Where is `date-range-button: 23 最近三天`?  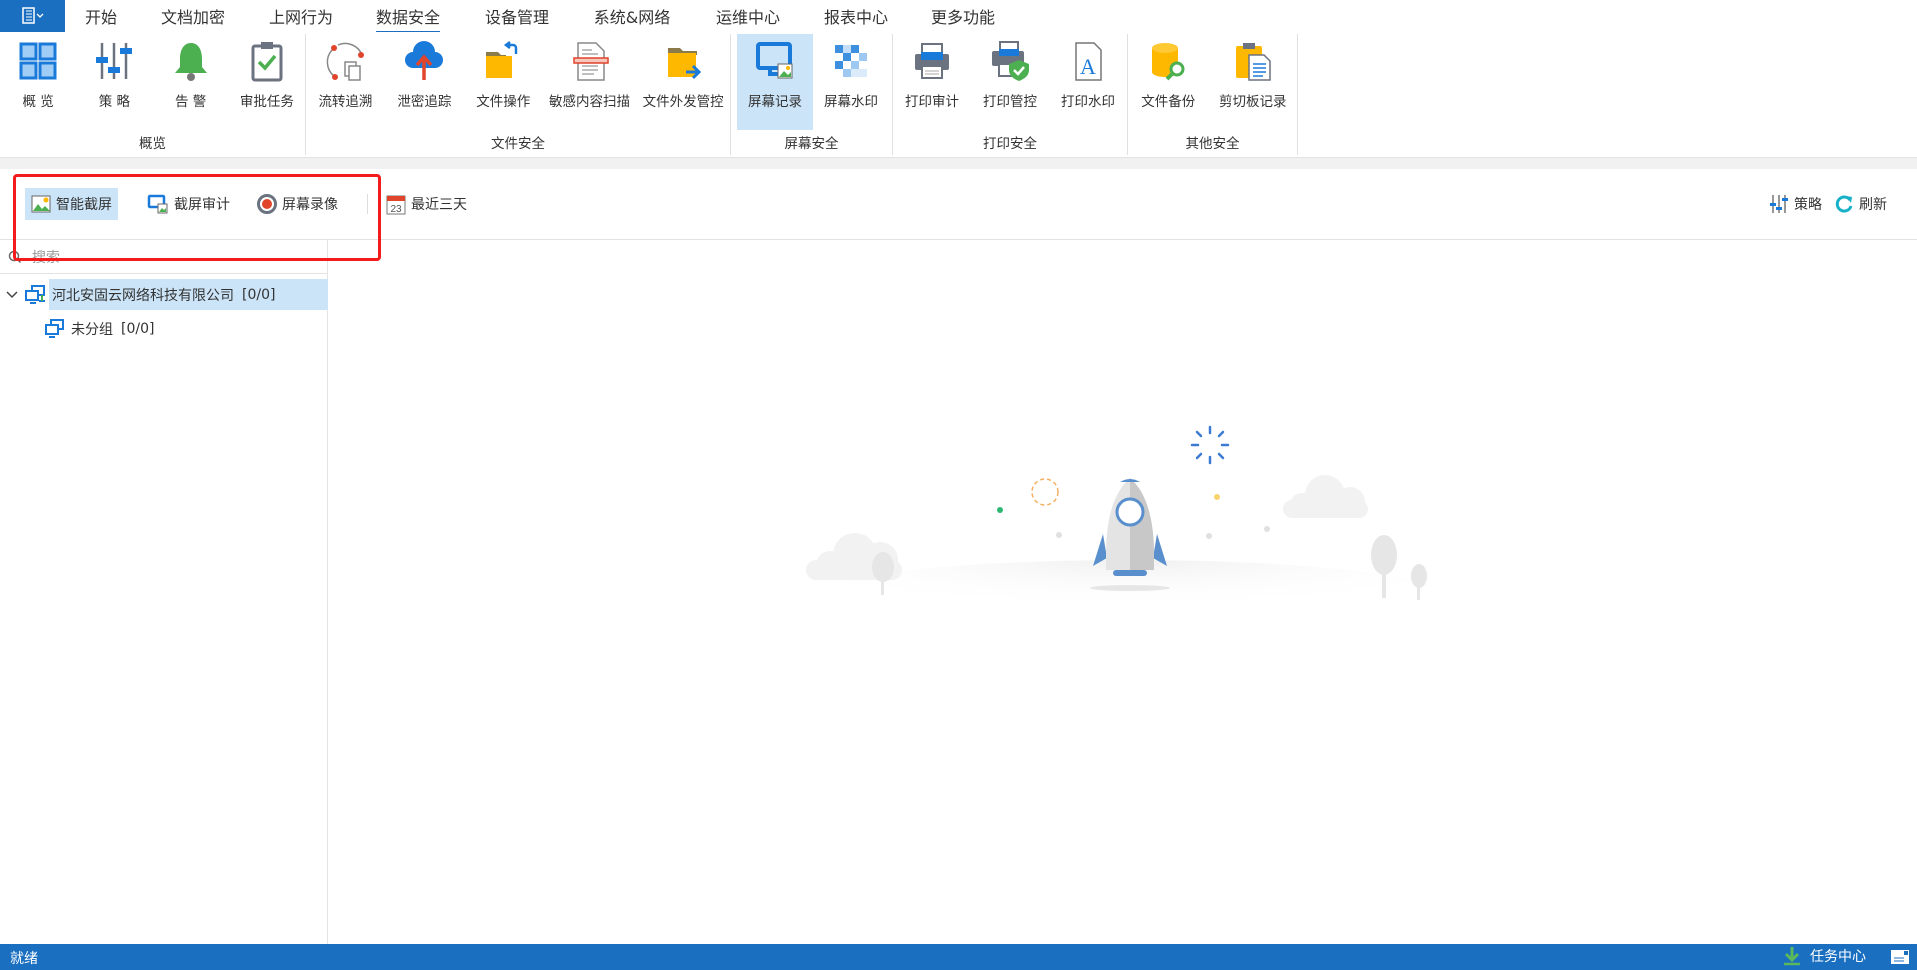 date-range-button: 23 最近三天 is located at coordinates (426, 204).